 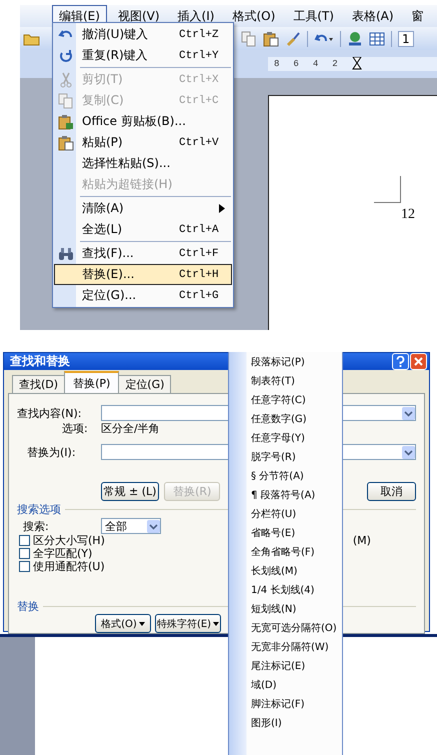 I want to click on search-label: 搜索:, so click(x=36, y=526).